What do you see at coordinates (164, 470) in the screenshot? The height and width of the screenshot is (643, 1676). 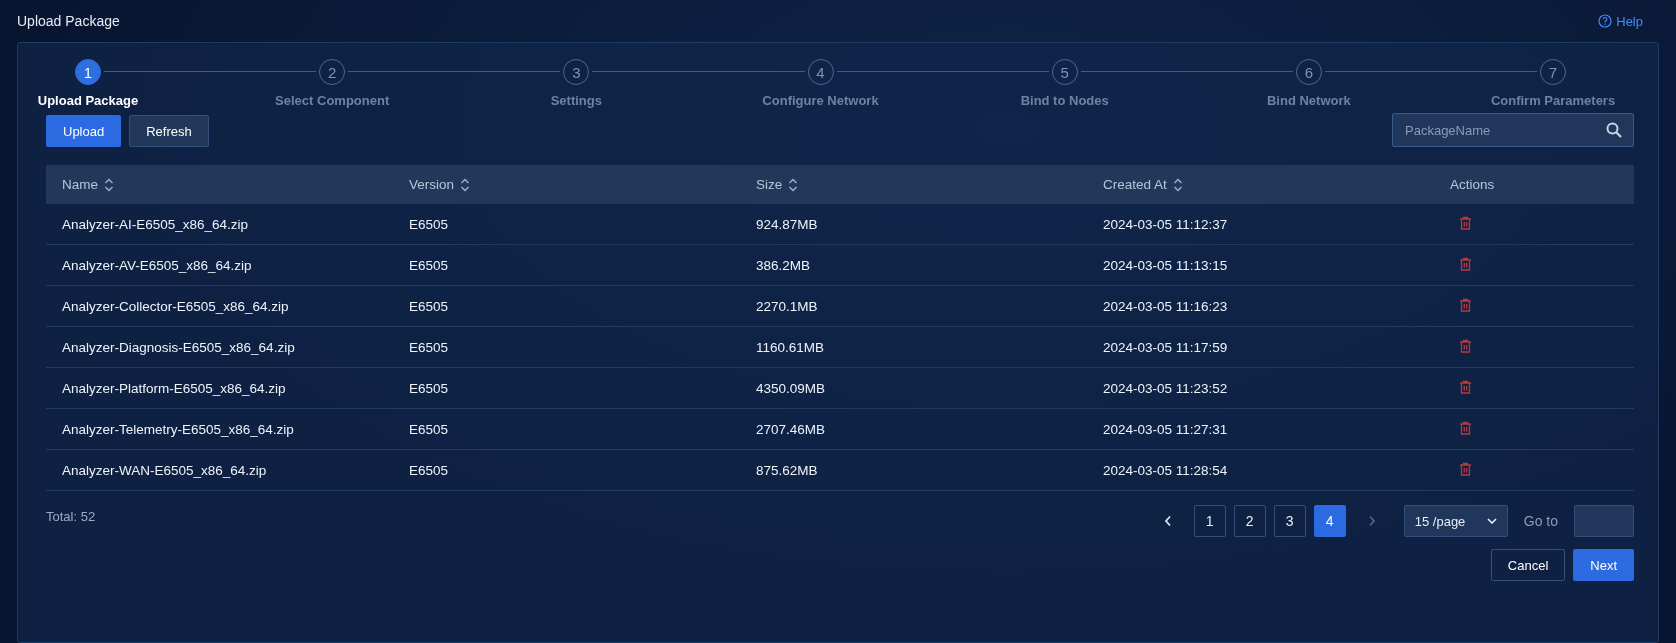 I see `table-cell: Analyzer-WAN-E6505_x86_64.zip` at bounding box center [164, 470].